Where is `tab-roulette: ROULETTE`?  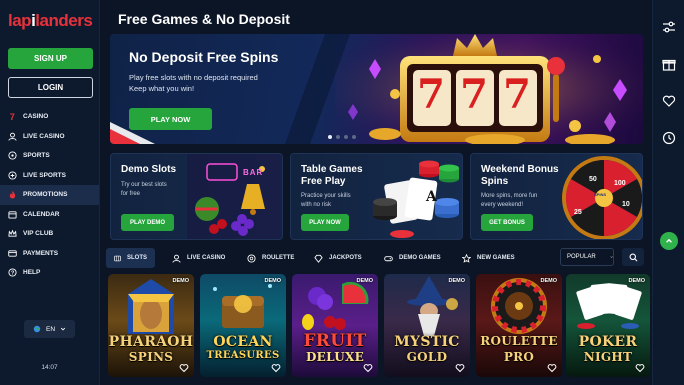
tab-roulette: ROULETTE is located at coordinates (270, 258).